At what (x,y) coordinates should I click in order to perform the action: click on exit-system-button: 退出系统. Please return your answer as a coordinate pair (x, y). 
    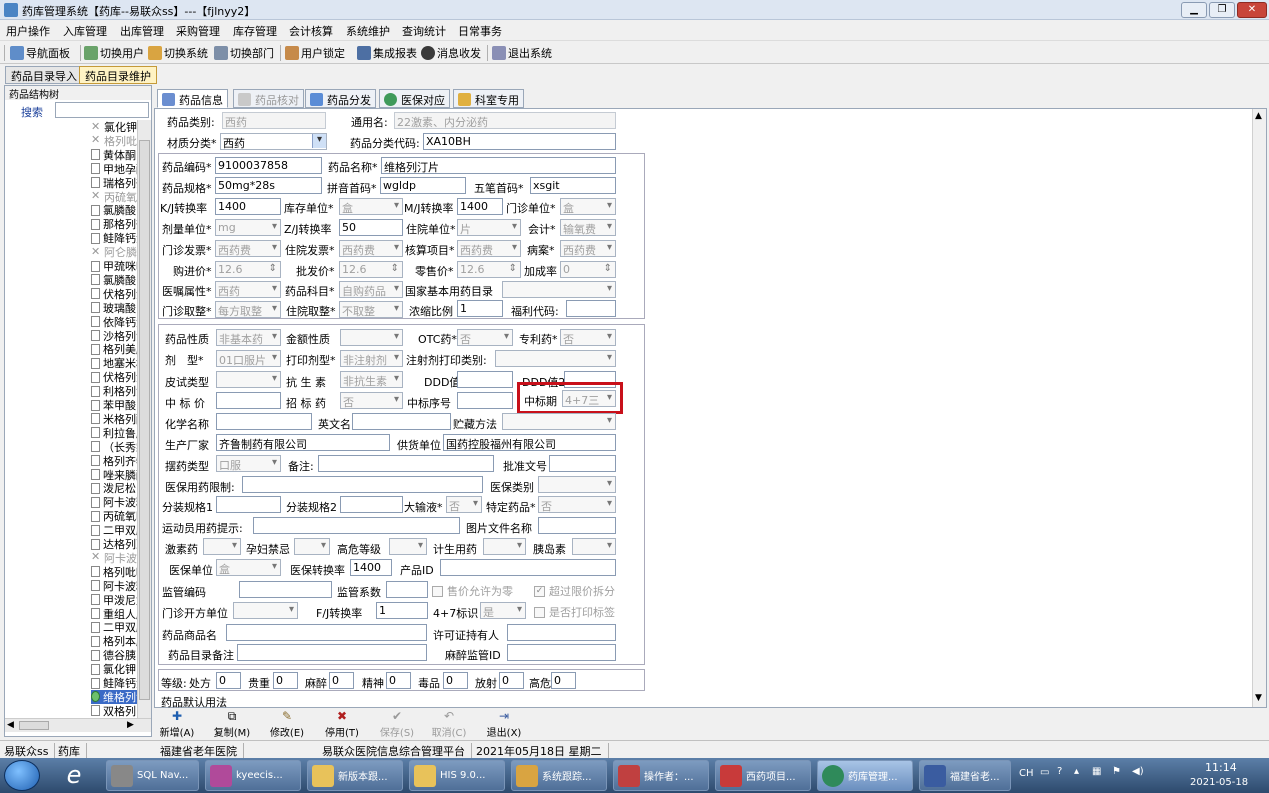
    Looking at the image, I should click on (522, 53).